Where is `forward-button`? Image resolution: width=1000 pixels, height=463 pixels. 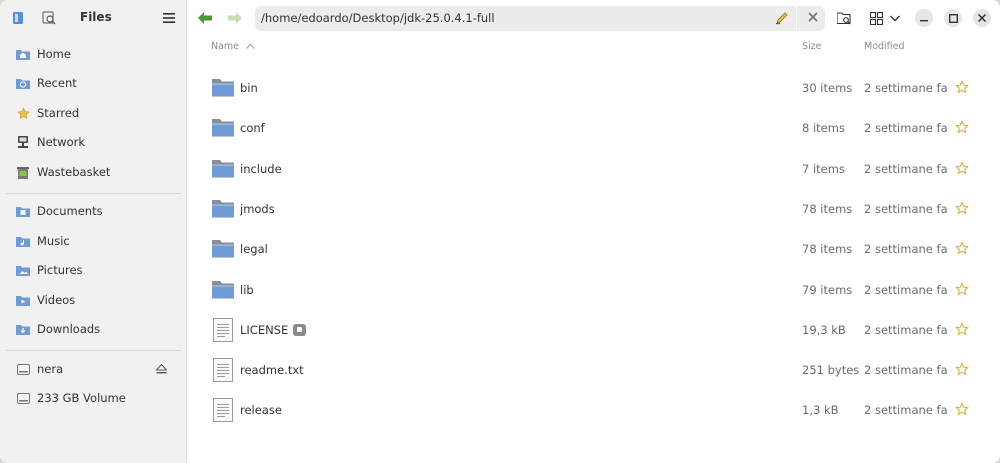 forward-button is located at coordinates (235, 18).